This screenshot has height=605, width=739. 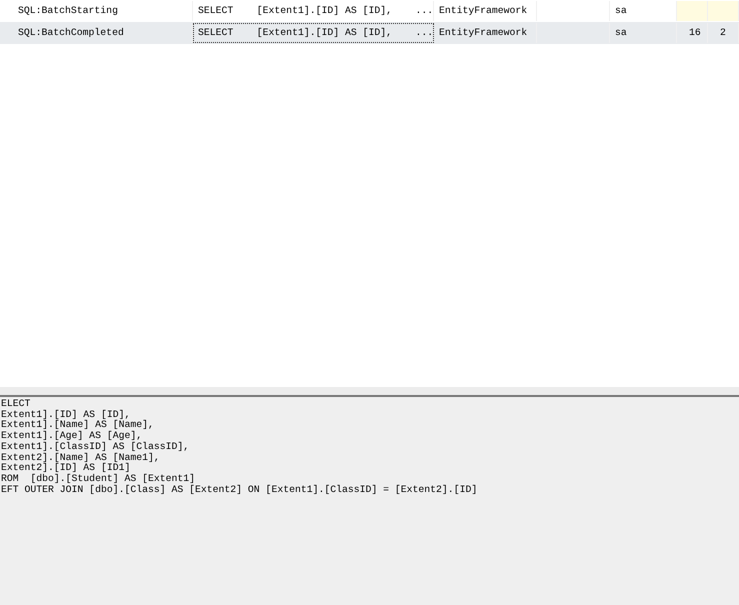 I want to click on splitter, so click(x=369, y=392).